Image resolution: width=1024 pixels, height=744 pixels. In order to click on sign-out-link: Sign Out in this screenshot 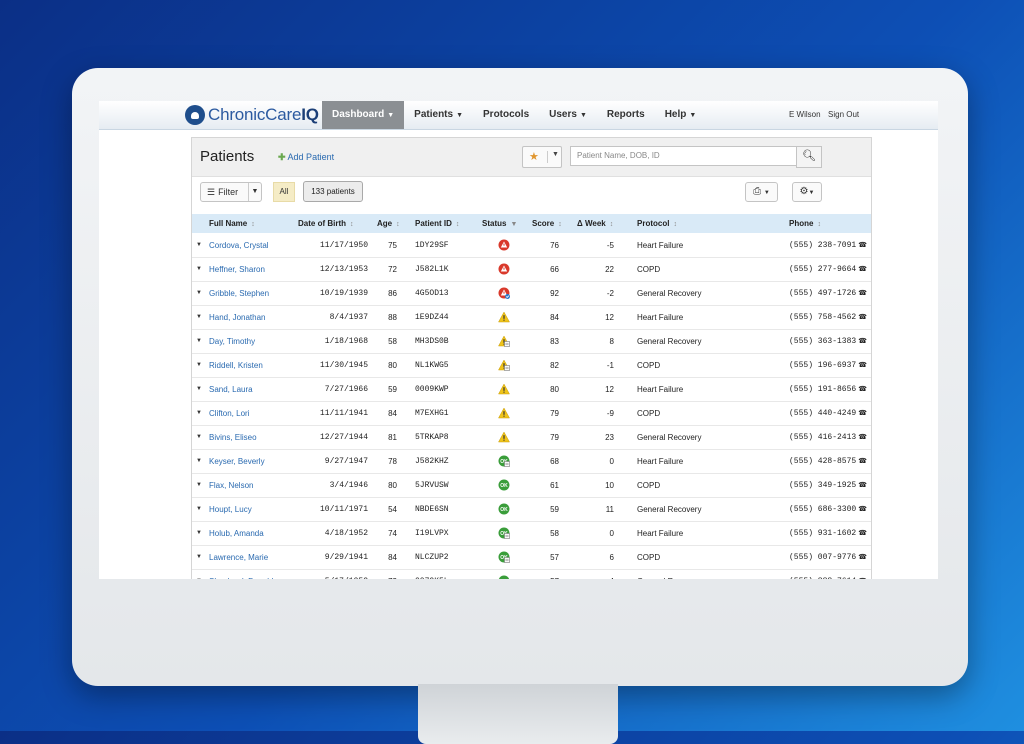, I will do `click(843, 114)`.